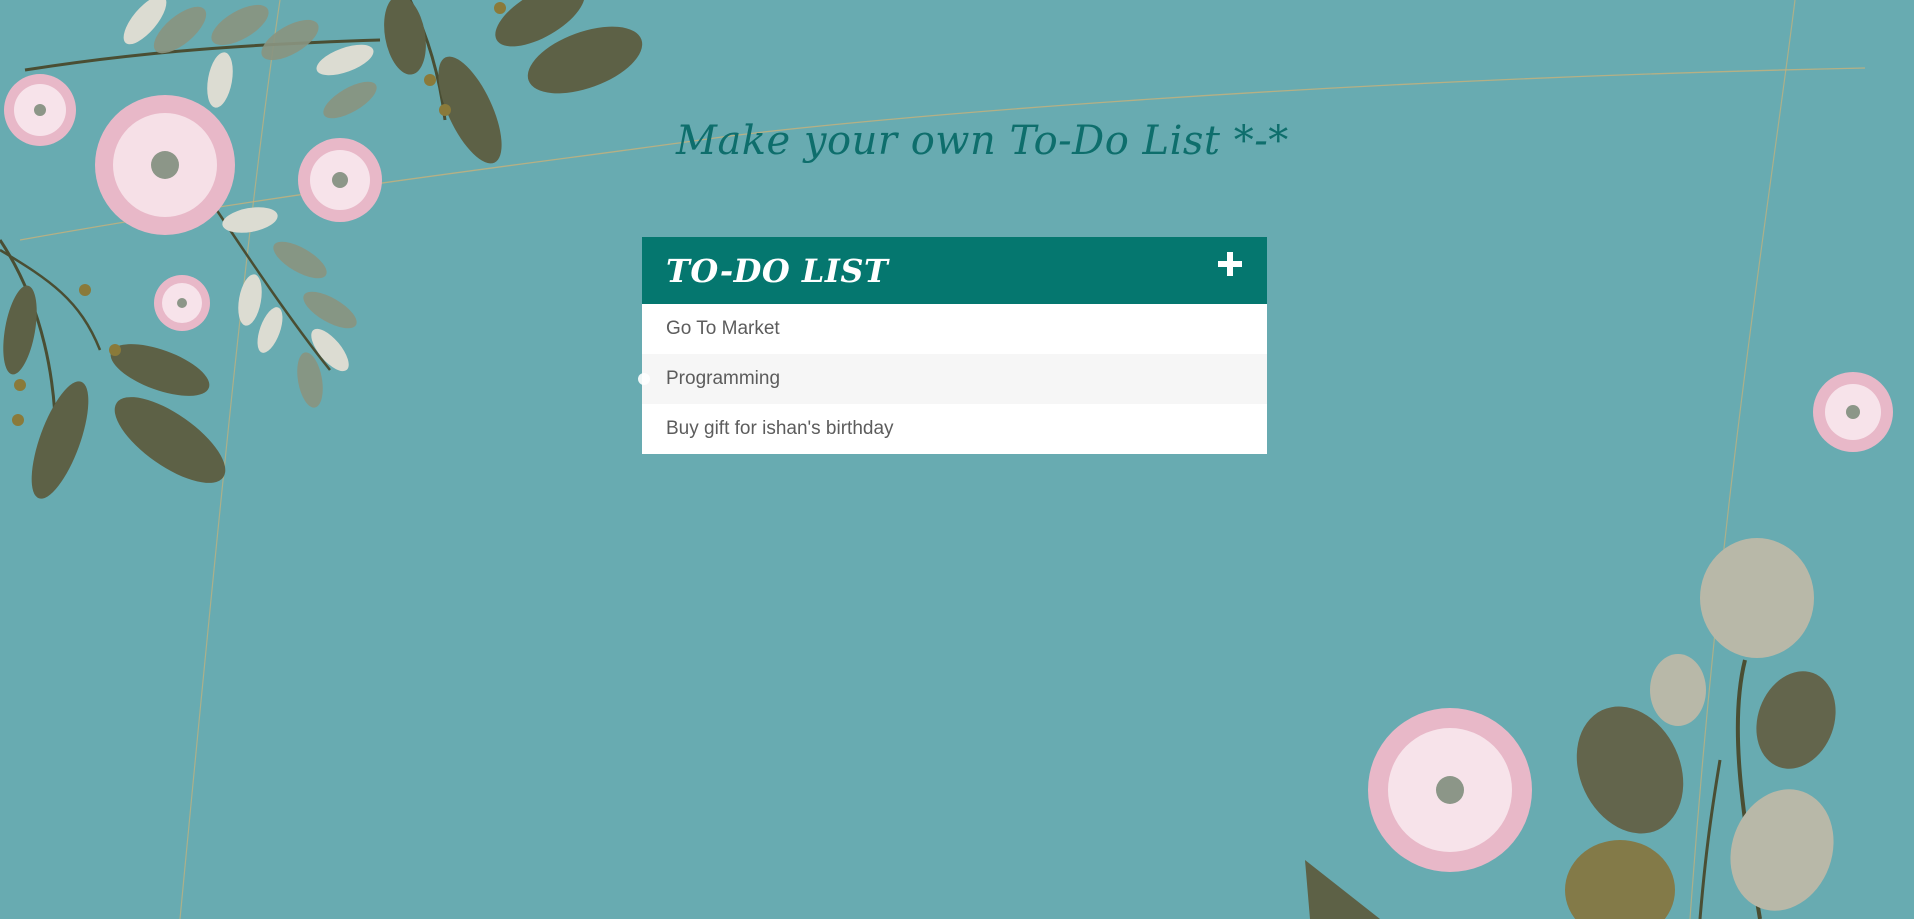 Image resolution: width=1914 pixels, height=919 pixels. Describe the element at coordinates (982, 141) in the screenshot. I see `page-title: Make your own To-Do List *-*` at that location.